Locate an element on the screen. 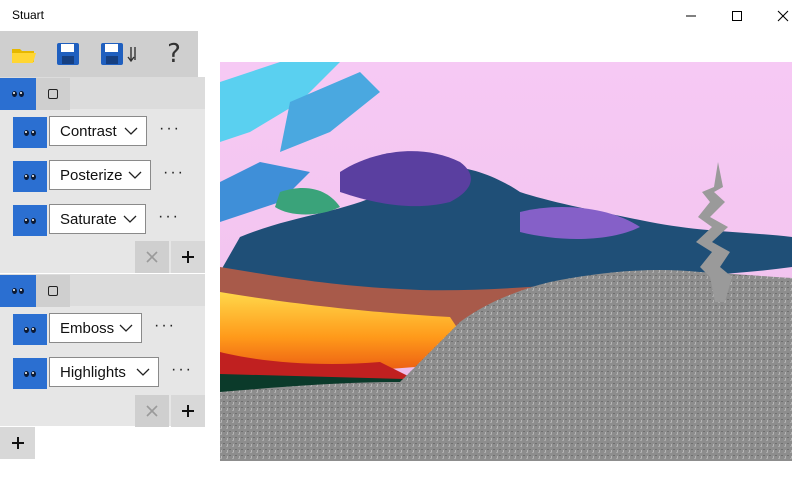 Image resolution: width=808 pixels, height=494 pixels. add-group-button is located at coordinates (17, 443).